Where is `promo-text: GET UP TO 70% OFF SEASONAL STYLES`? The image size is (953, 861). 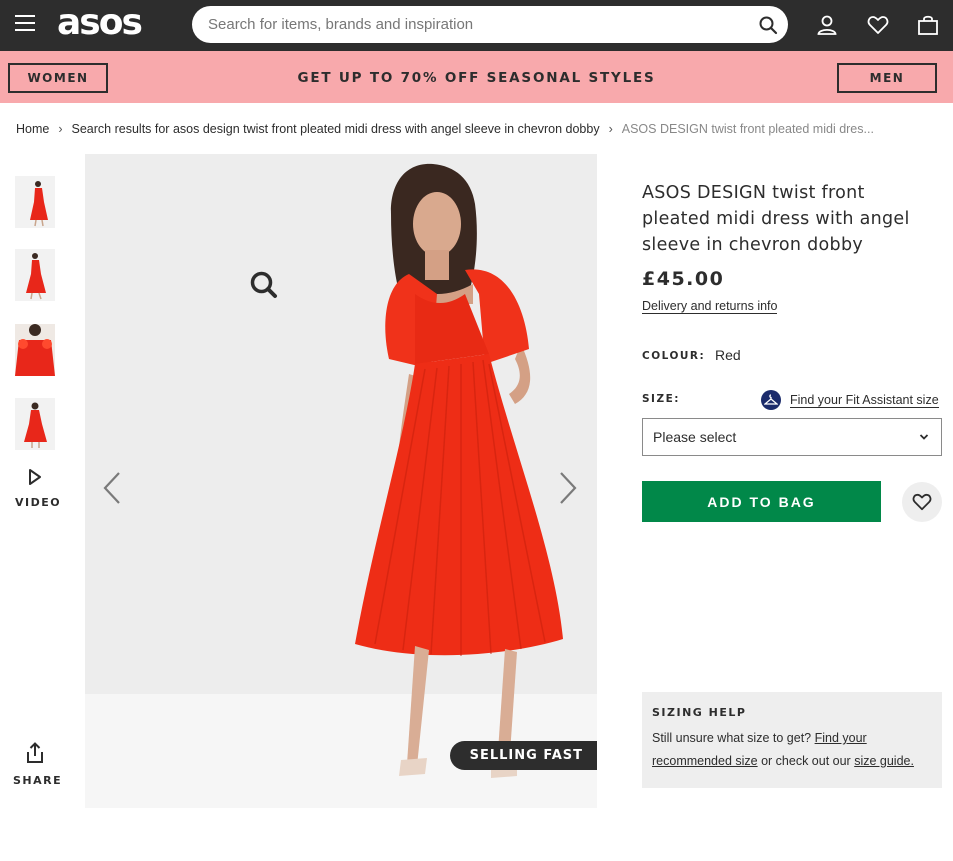 promo-text: GET UP TO 70% OFF SEASONAL STYLES is located at coordinates (476, 78).